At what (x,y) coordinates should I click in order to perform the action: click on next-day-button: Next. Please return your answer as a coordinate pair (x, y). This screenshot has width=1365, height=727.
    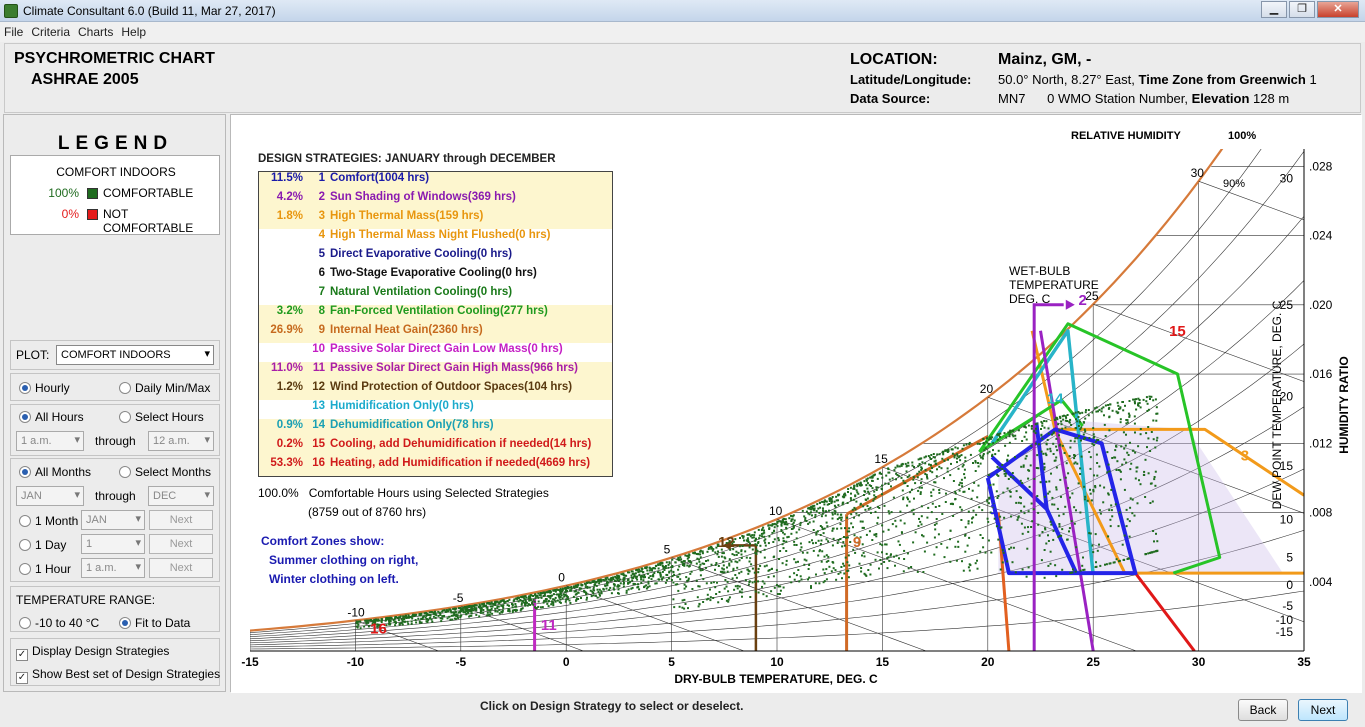
    Looking at the image, I should click on (181, 544).